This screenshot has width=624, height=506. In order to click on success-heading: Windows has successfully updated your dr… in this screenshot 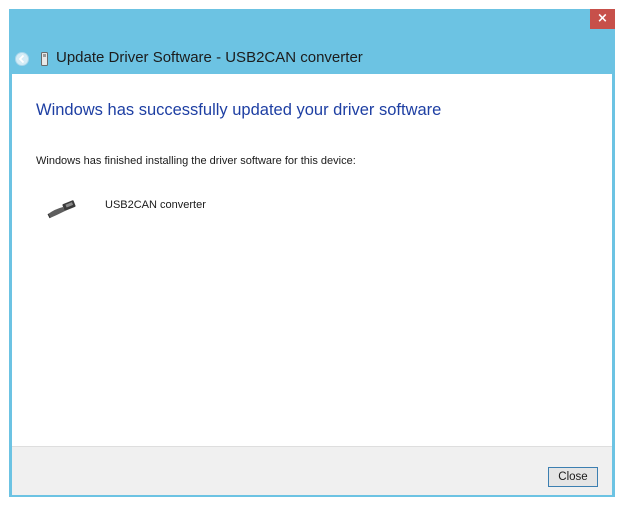, I will do `click(239, 110)`.